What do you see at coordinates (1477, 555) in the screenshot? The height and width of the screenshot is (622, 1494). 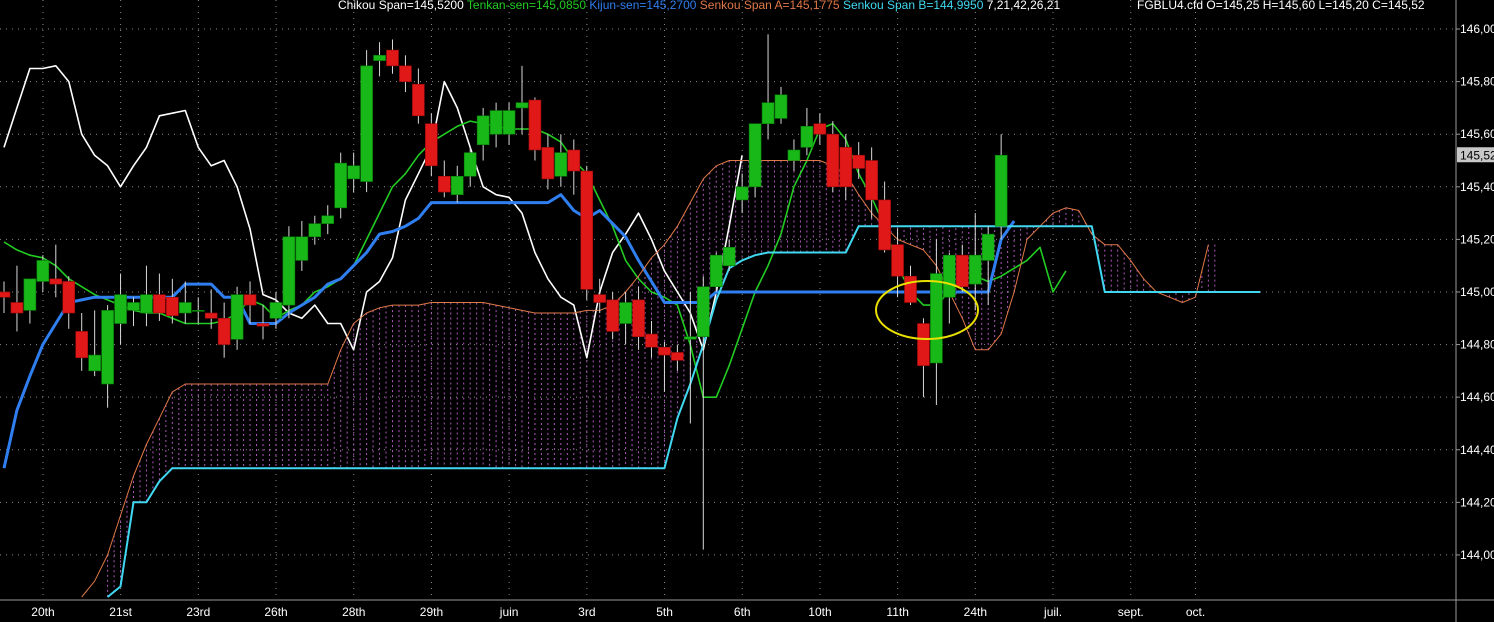 I see `y-tick-label: 144,00` at bounding box center [1477, 555].